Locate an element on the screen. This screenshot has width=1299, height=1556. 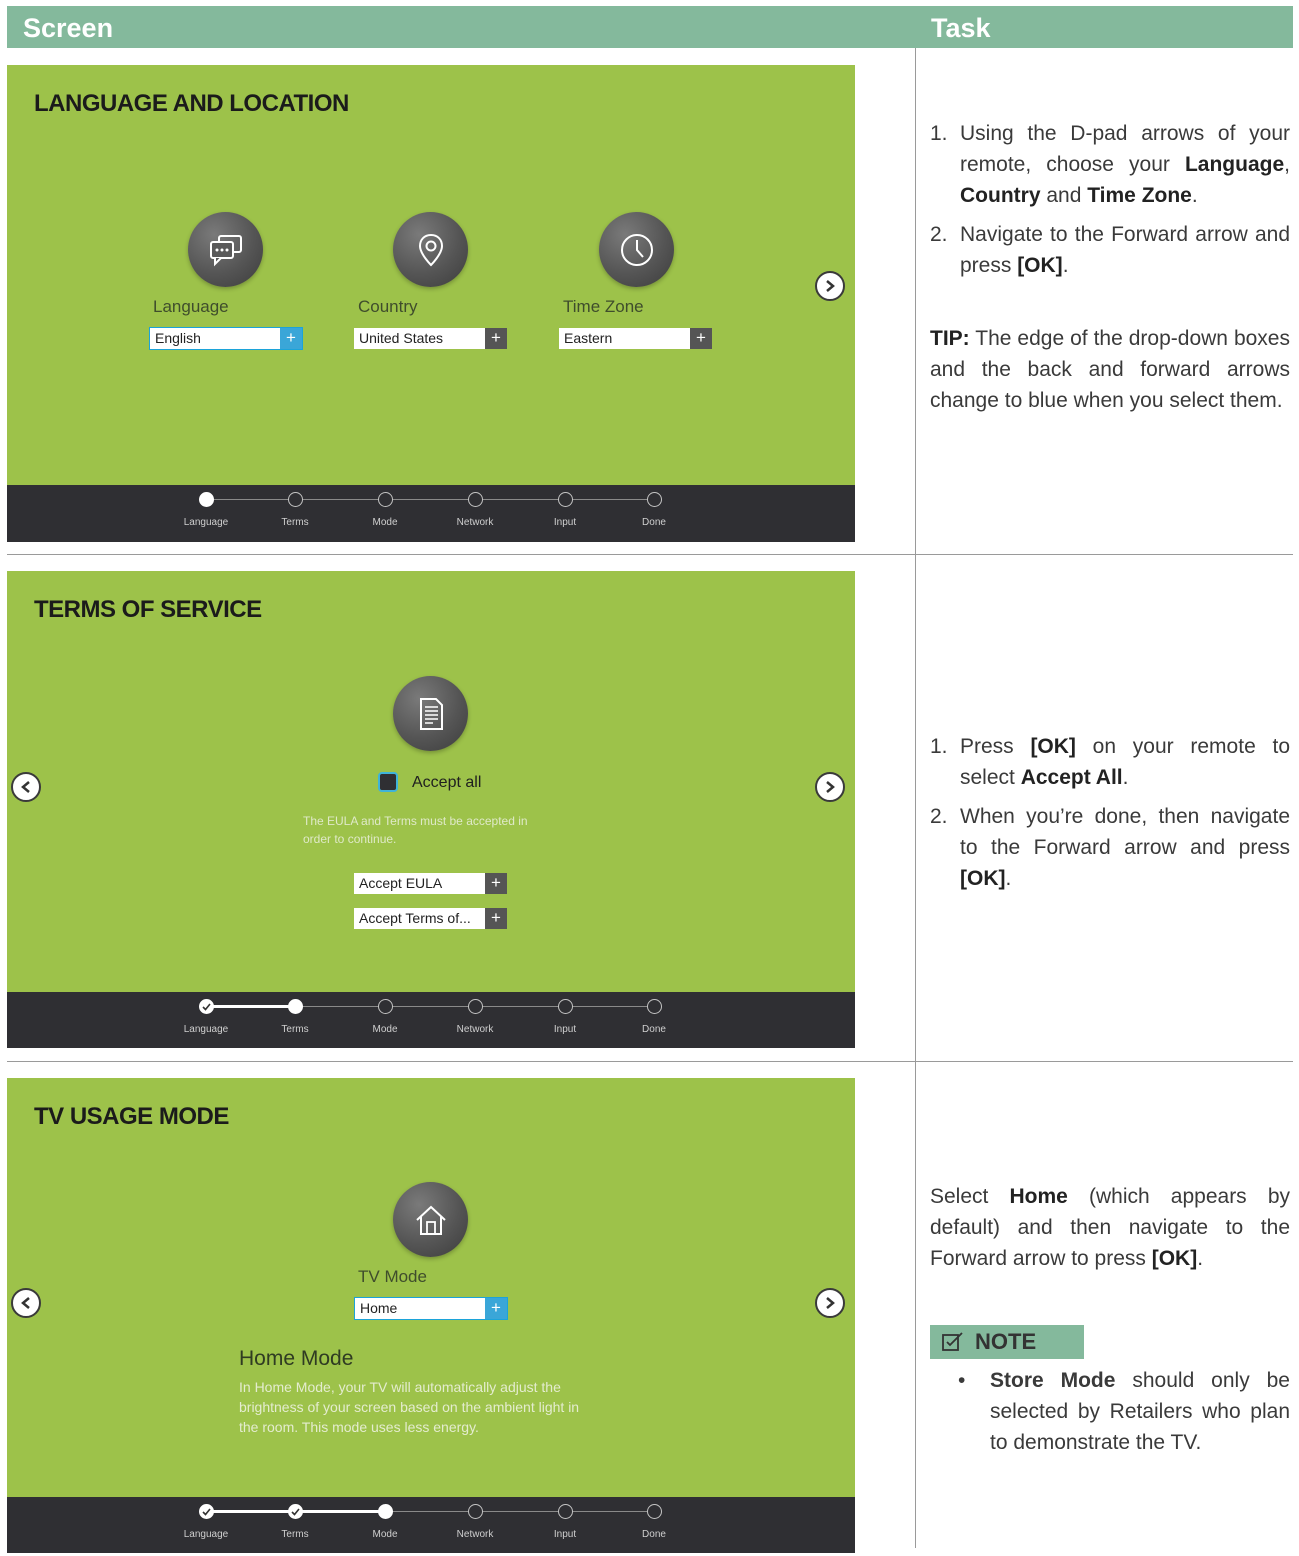
tv-mode-value: Home is located at coordinates (379, 1308).